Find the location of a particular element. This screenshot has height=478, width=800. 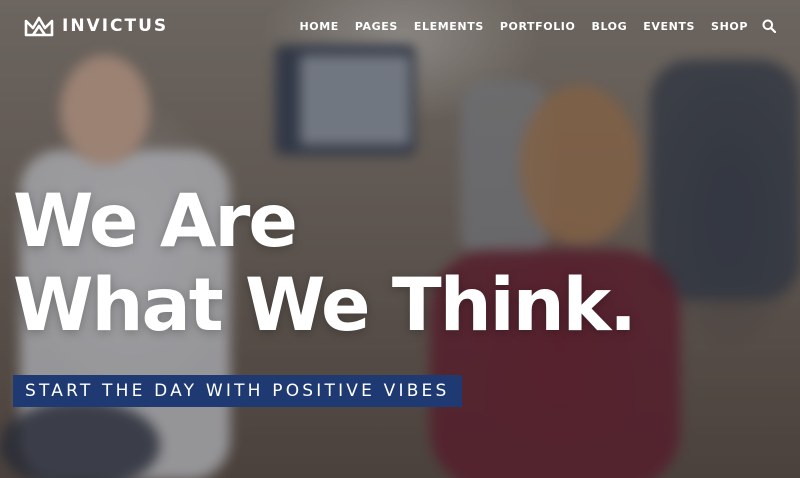

nav-item-blog: BLOG is located at coordinates (609, 26).